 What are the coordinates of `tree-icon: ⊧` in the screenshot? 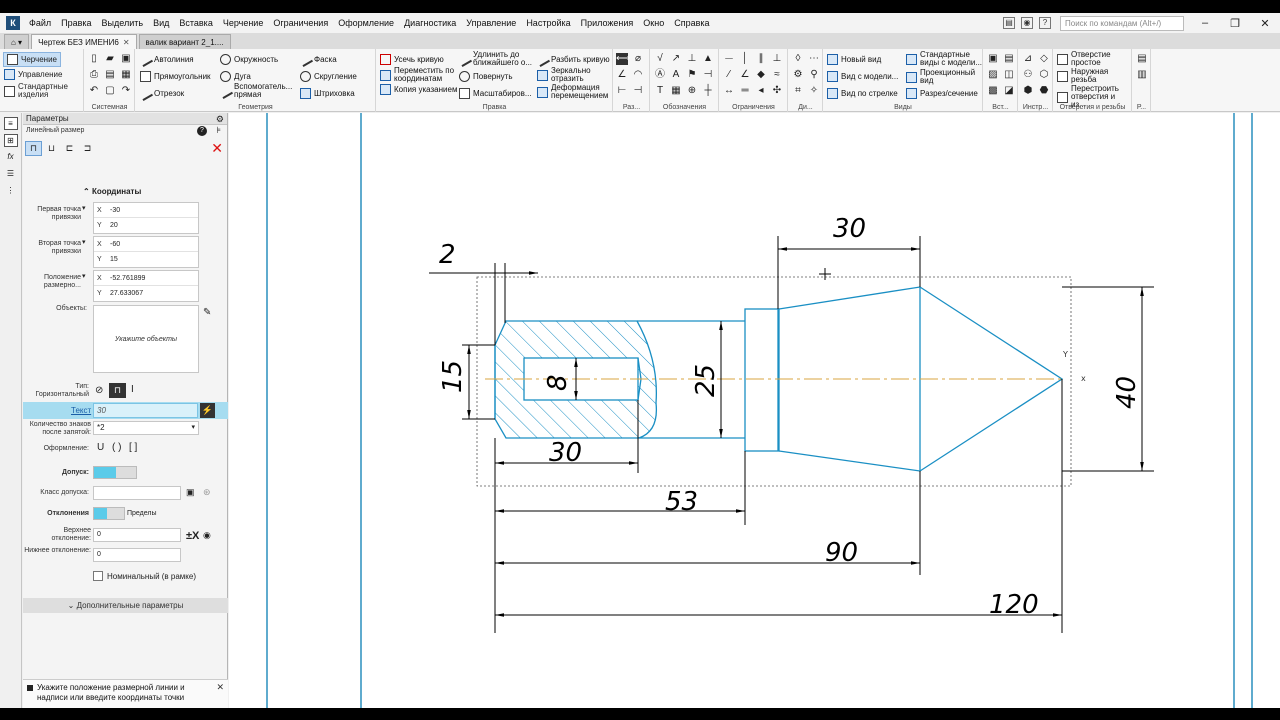 It's located at (218, 130).